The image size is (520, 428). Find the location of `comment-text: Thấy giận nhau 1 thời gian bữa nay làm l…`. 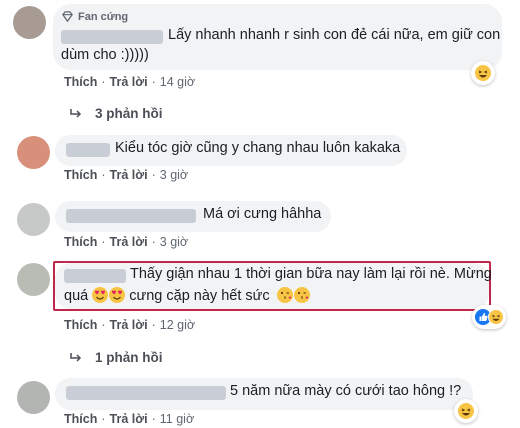

comment-text: Thấy giận nhau 1 thời gian bữa nay làm l… is located at coordinates (311, 274).